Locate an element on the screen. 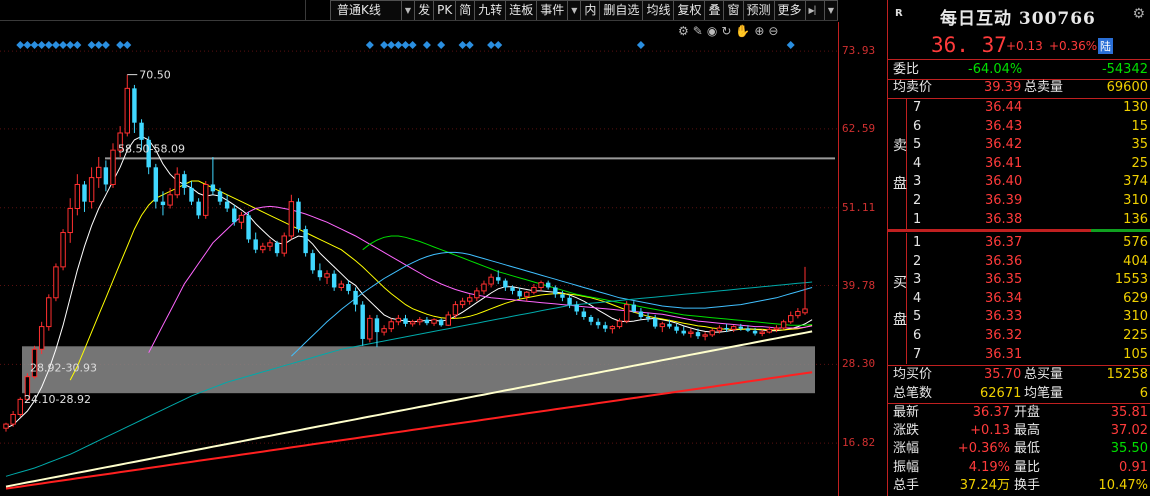  event-dropdown-icon: ▼ is located at coordinates (575, 10).